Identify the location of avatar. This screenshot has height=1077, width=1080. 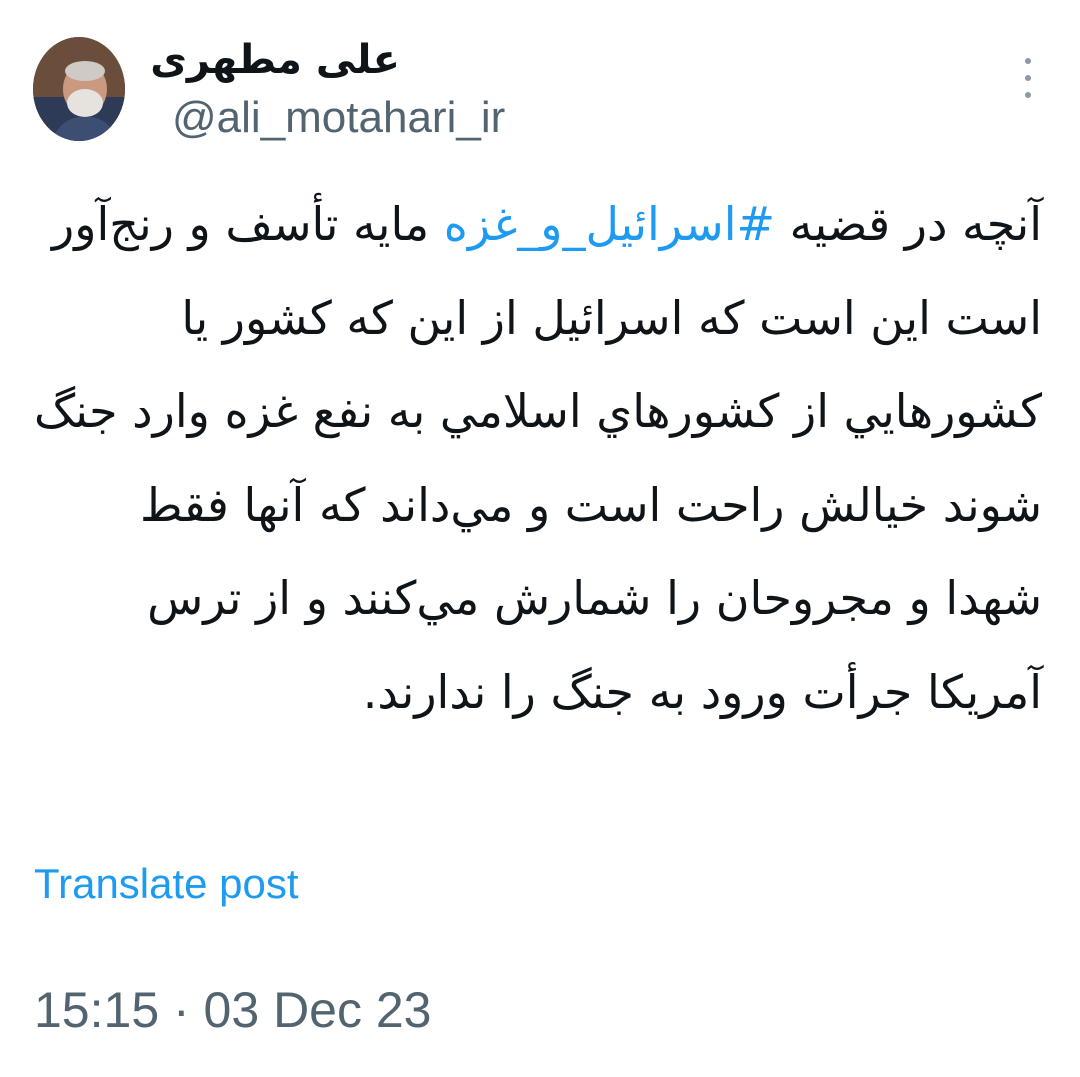
(79, 89).